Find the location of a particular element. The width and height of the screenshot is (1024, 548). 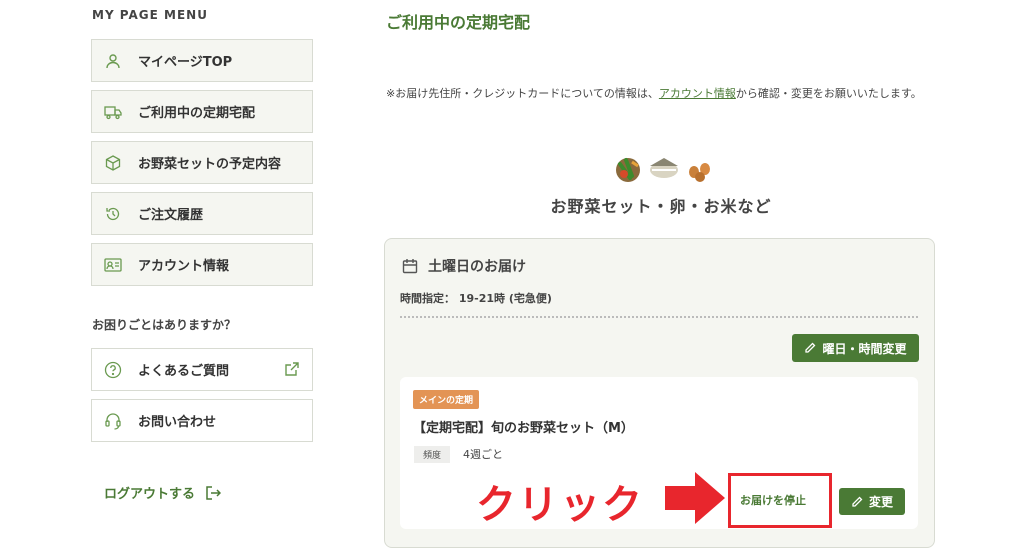

click-annotation: クリック is located at coordinates (560, 505).